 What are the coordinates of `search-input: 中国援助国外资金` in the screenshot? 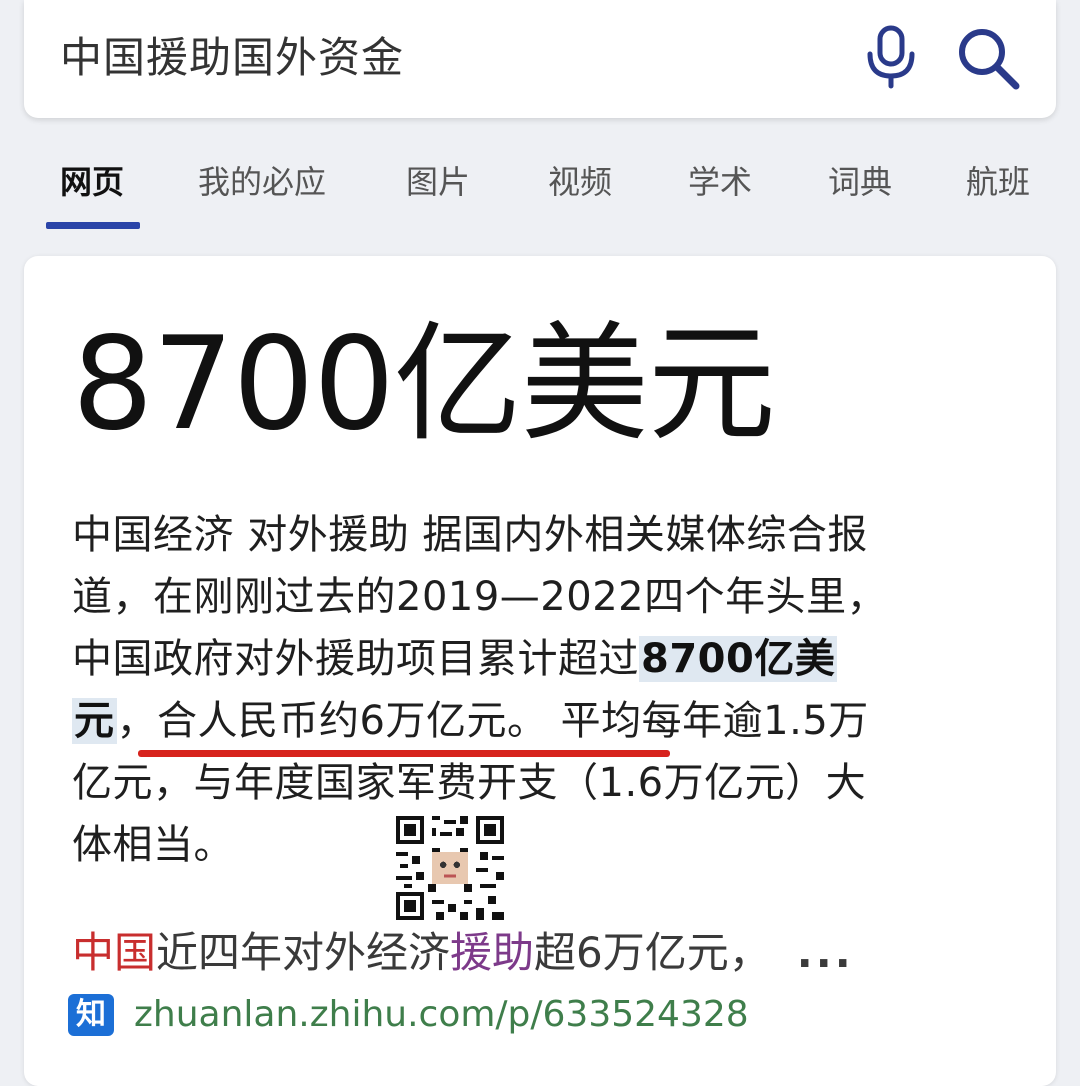 It's located at (232, 58).